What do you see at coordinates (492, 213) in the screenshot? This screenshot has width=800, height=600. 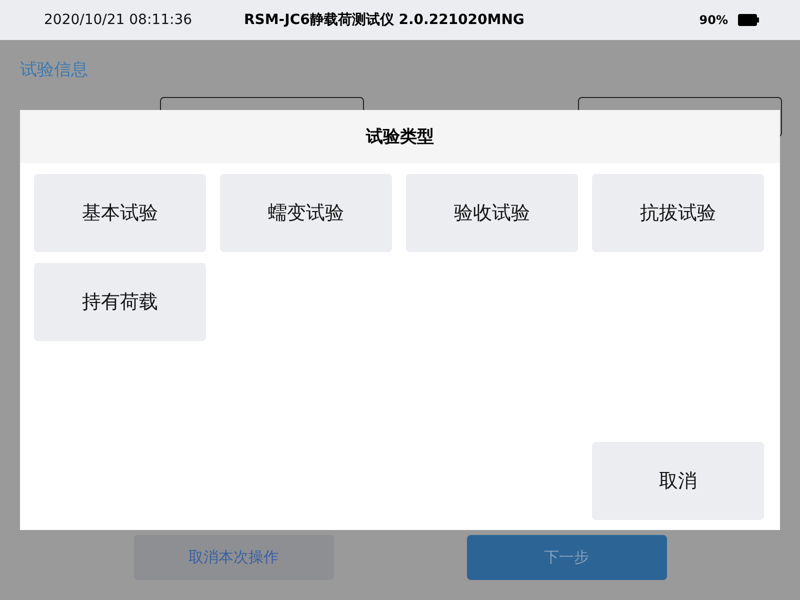 I see `option-button: 验收试验` at bounding box center [492, 213].